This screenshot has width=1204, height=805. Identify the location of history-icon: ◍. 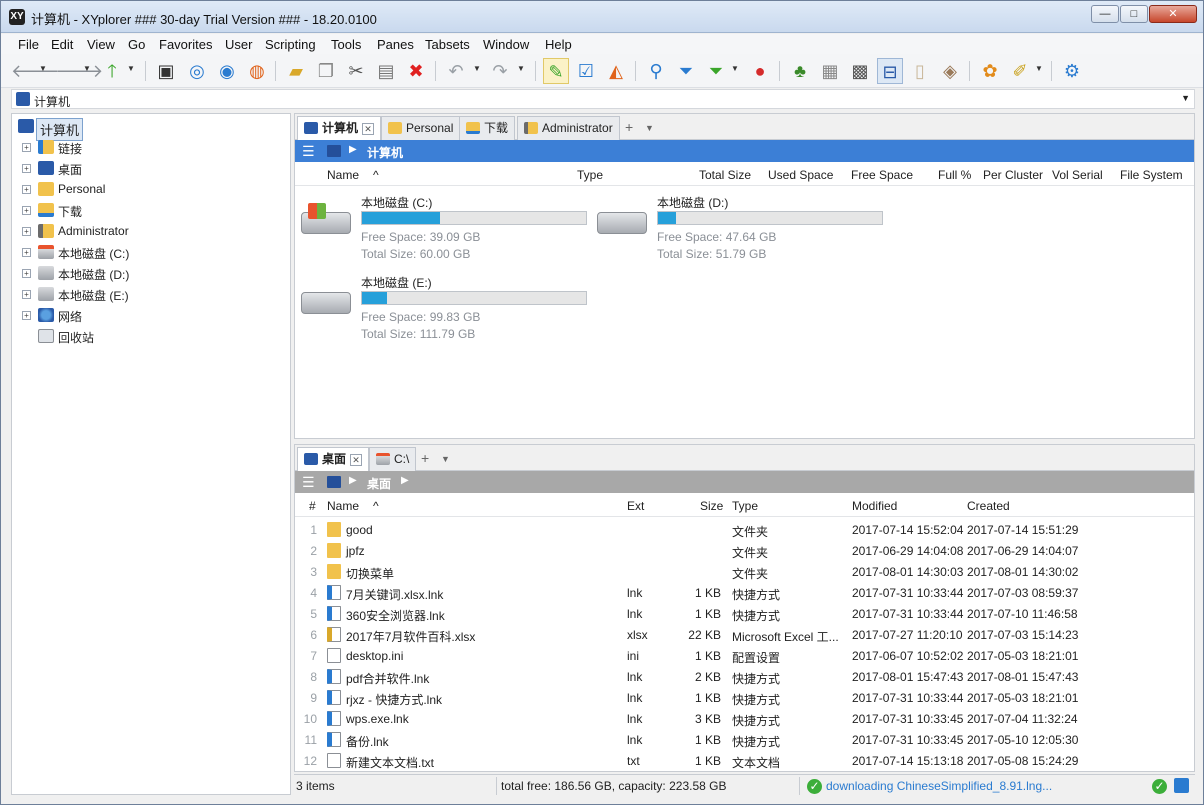
(257, 71).